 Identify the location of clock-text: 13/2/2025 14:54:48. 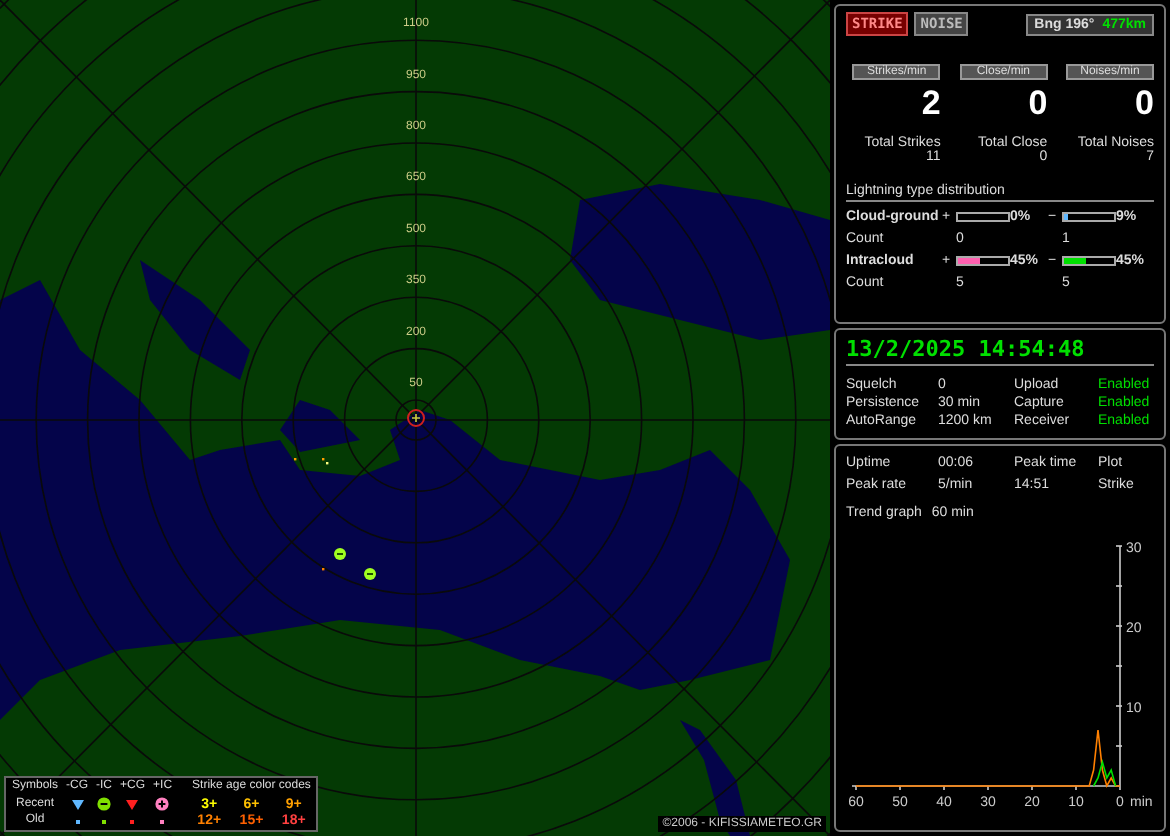
(1000, 351).